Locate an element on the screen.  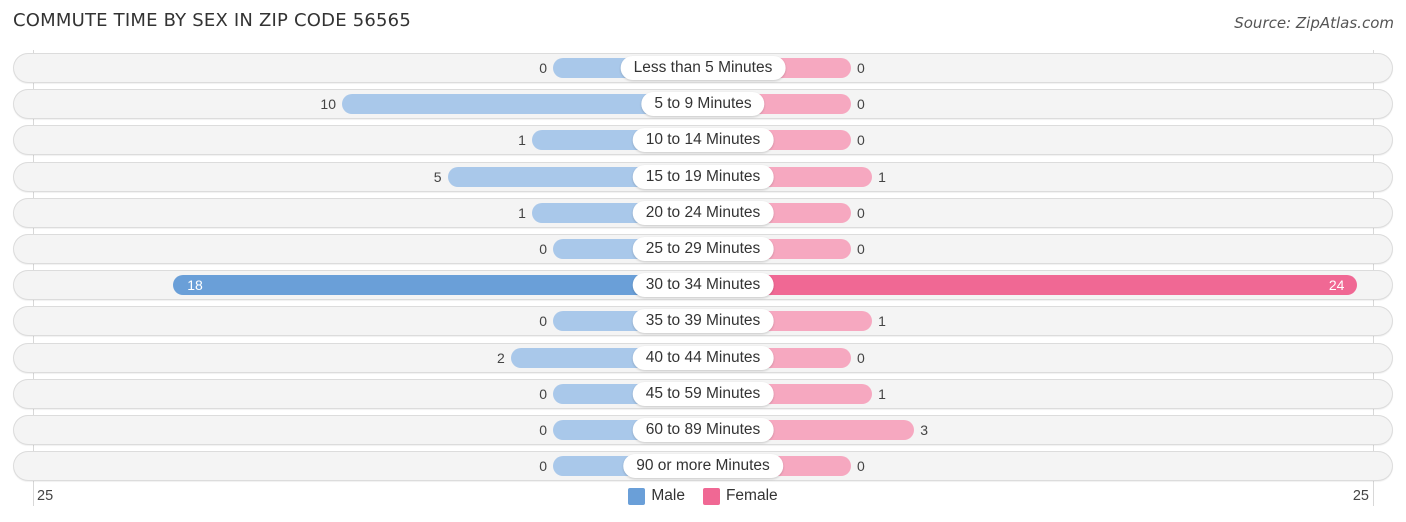
value-label-female: 24 is located at coordinates (1336, 285).